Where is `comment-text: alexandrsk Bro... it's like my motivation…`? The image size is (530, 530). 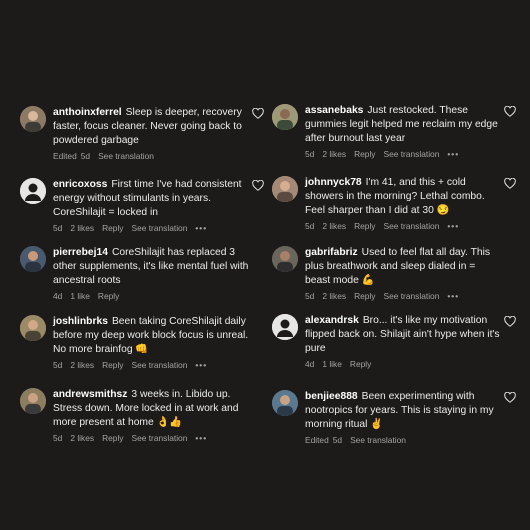
comment-text: alexandrsk Bro... it's like my motivation… is located at coordinates (403, 335).